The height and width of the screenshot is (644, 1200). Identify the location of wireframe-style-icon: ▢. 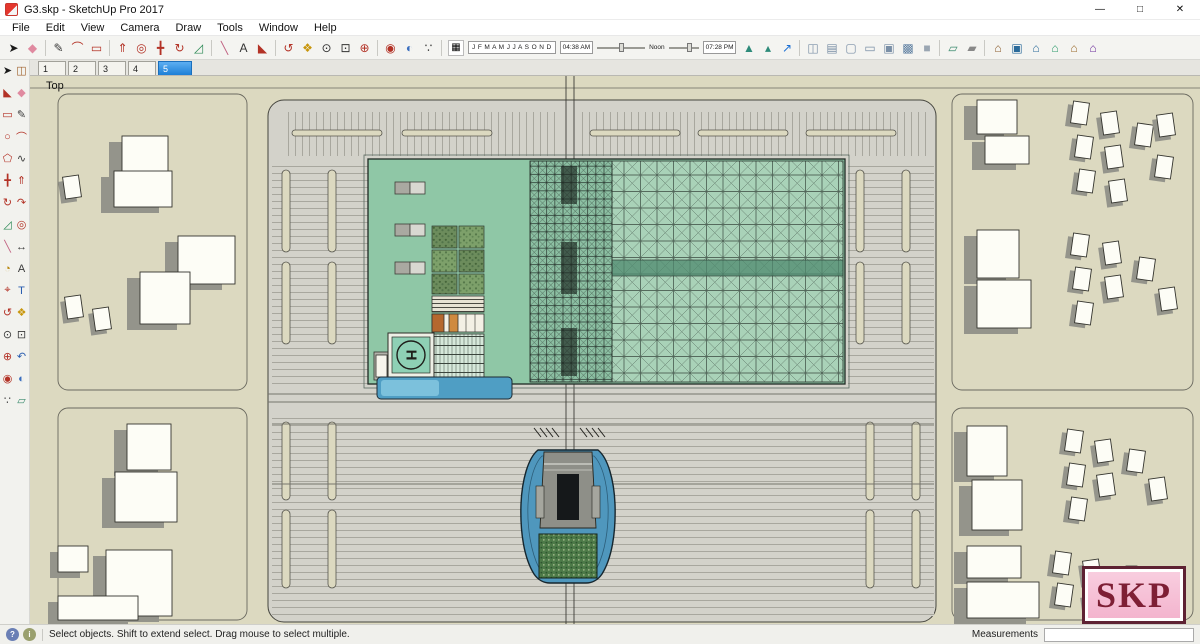
(850, 47).